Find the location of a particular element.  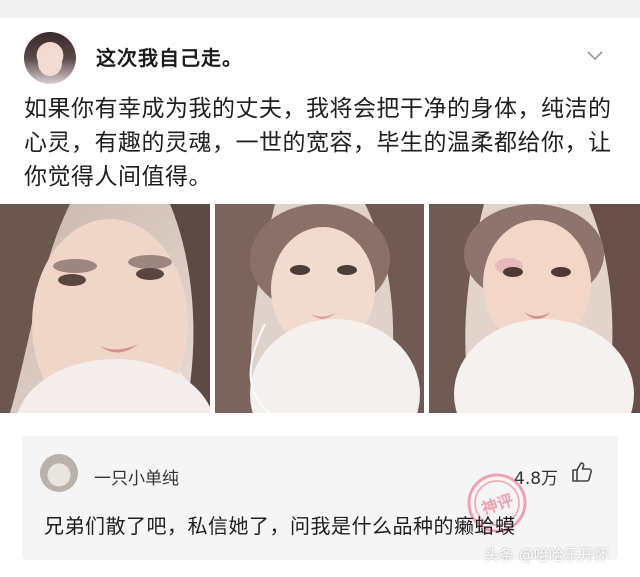

post-header: 这次我自己走。 is located at coordinates (320, 54).